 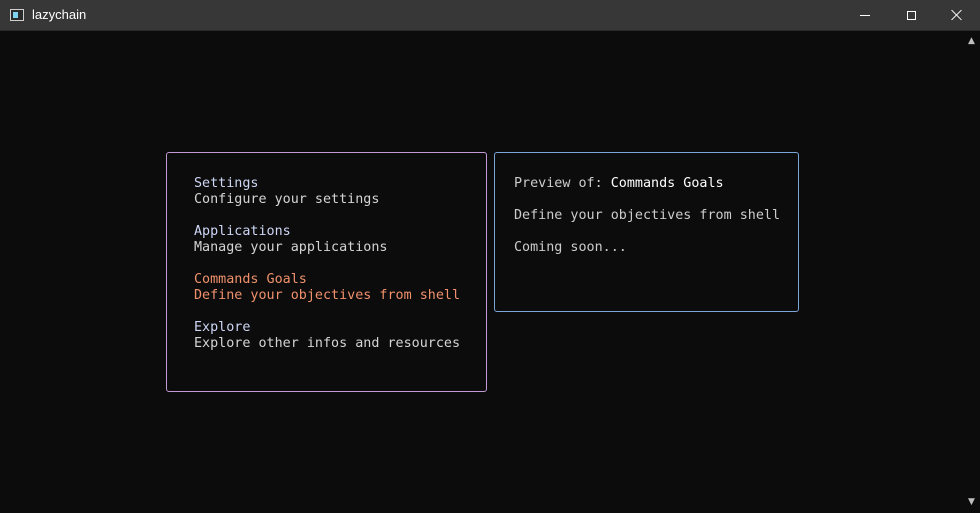 I want to click on close-icon, so click(x=957, y=15).